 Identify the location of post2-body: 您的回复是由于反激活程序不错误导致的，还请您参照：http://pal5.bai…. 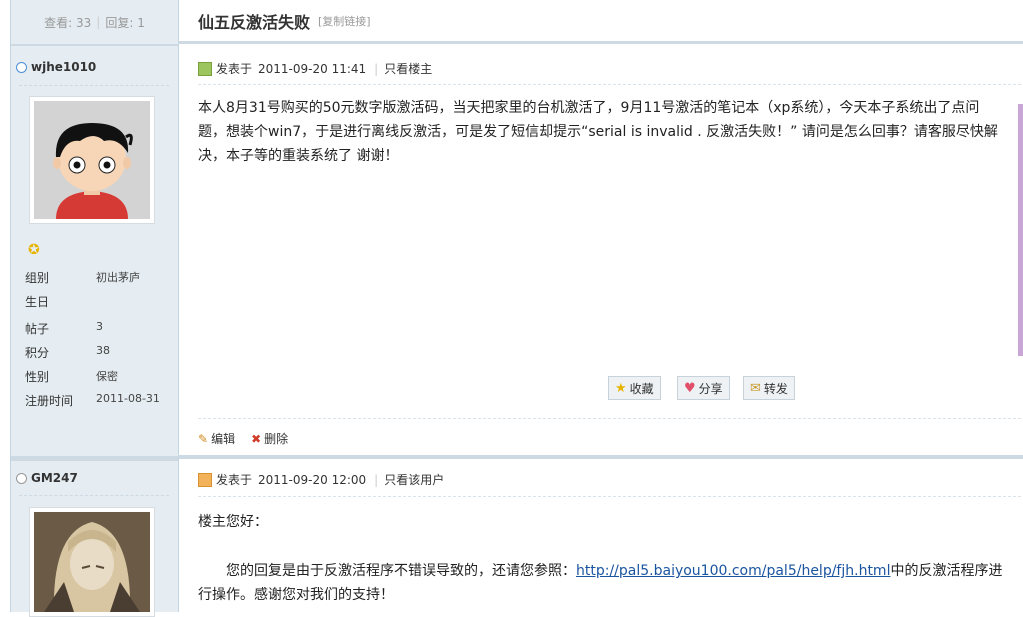
(600, 583).